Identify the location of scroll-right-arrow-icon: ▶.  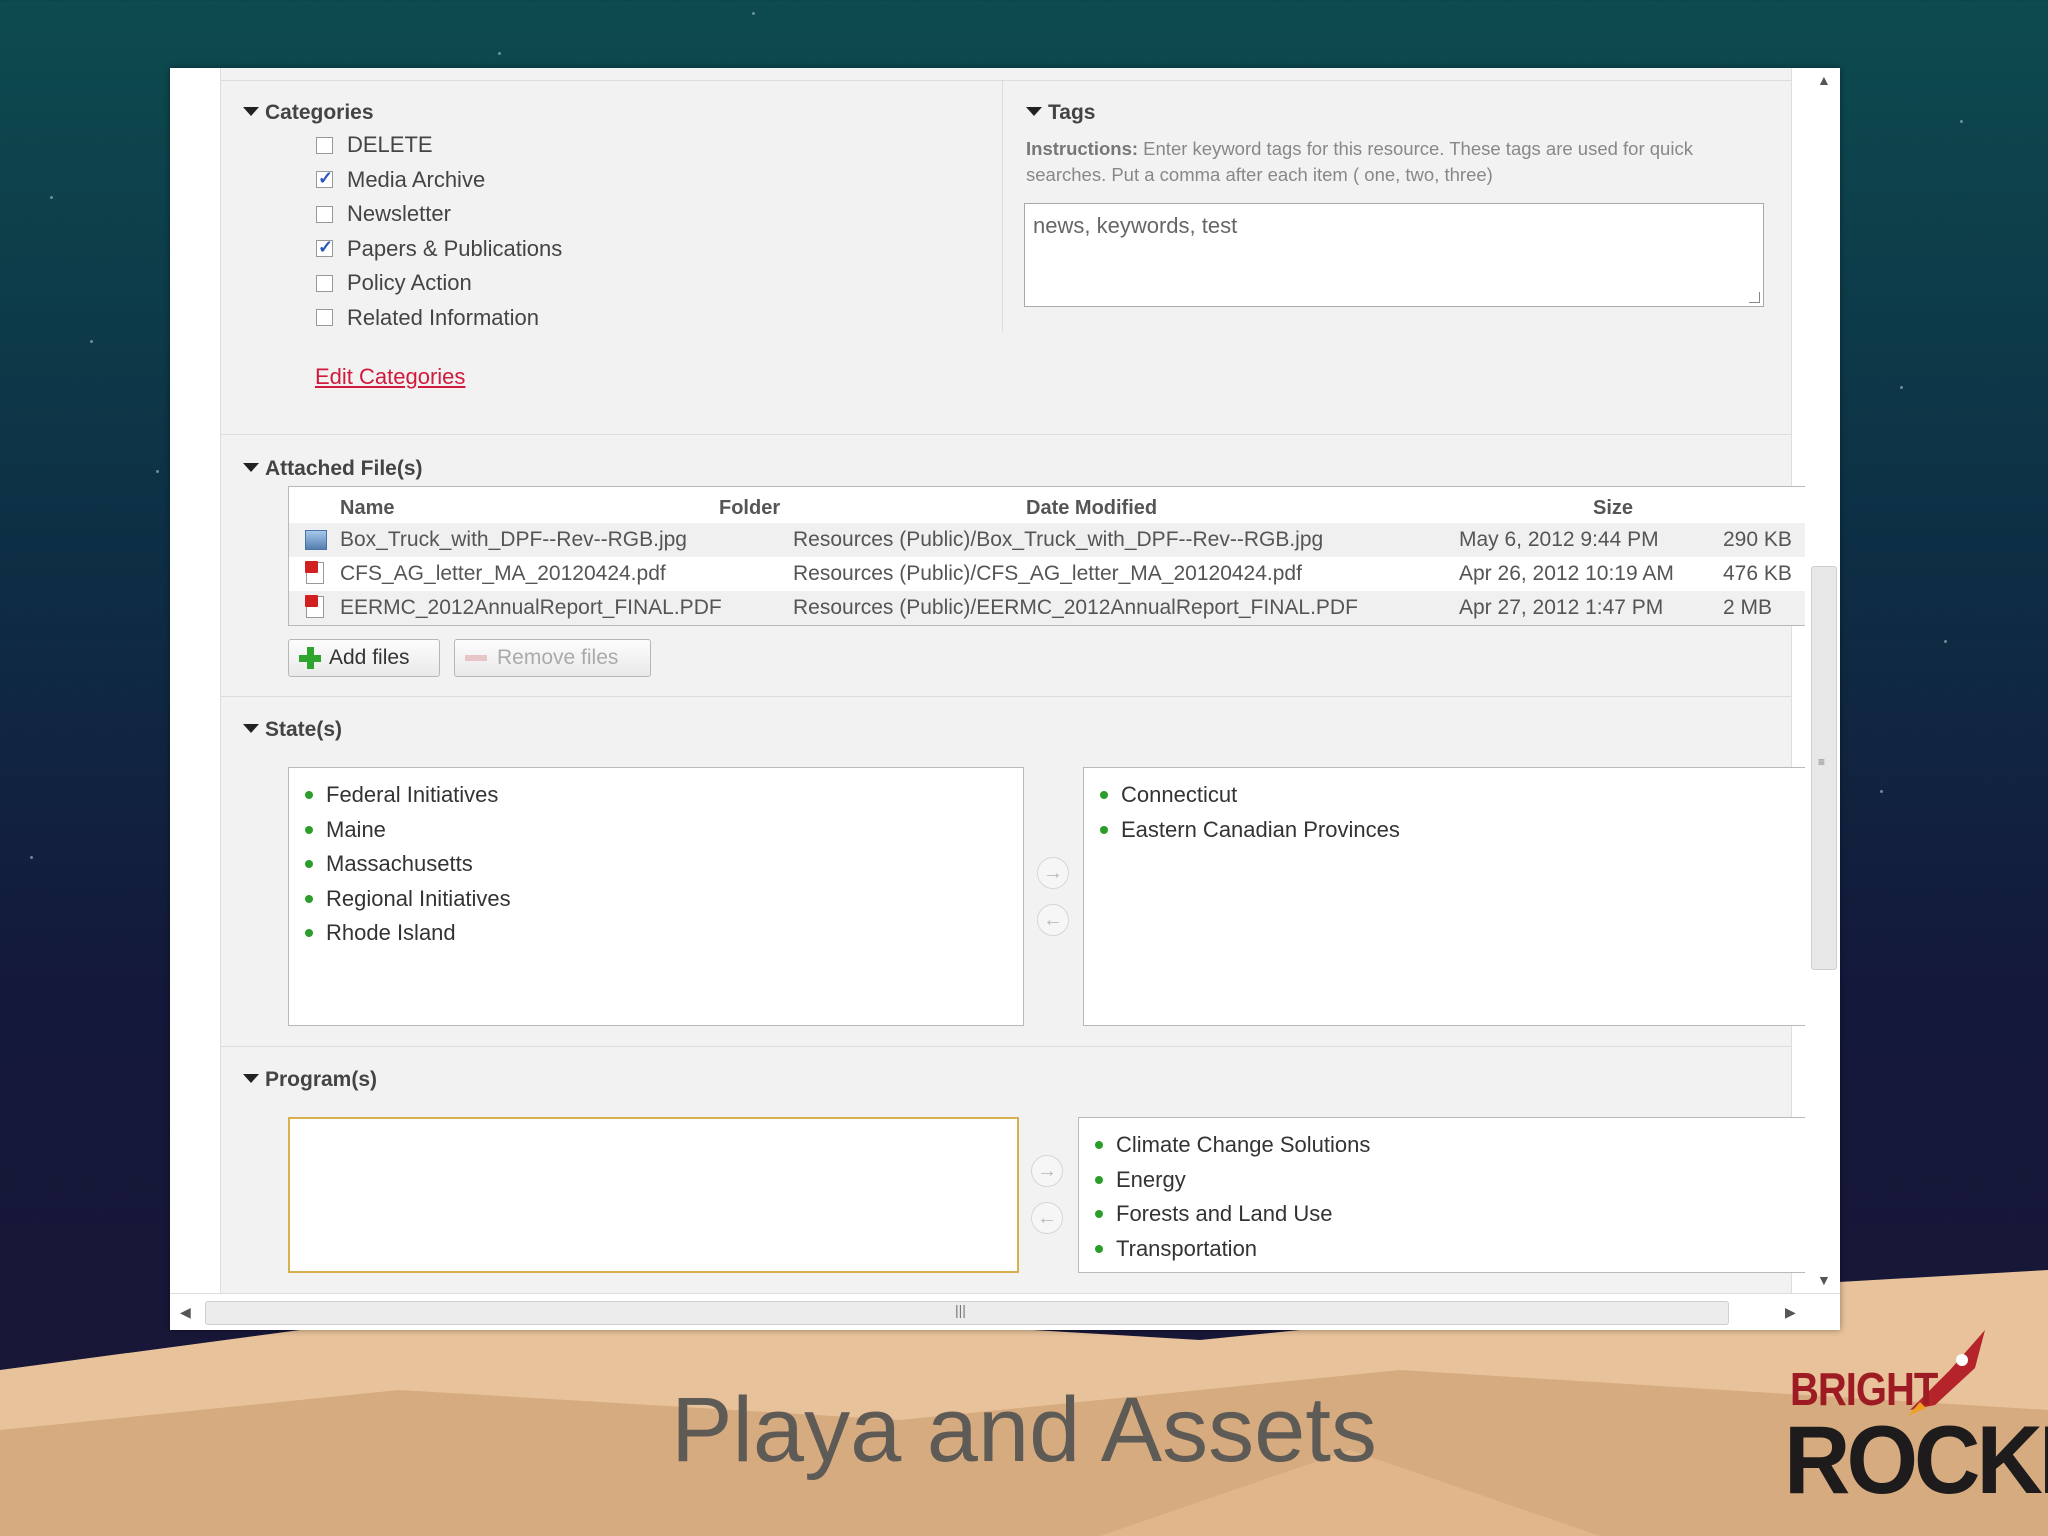
(1790, 1312).